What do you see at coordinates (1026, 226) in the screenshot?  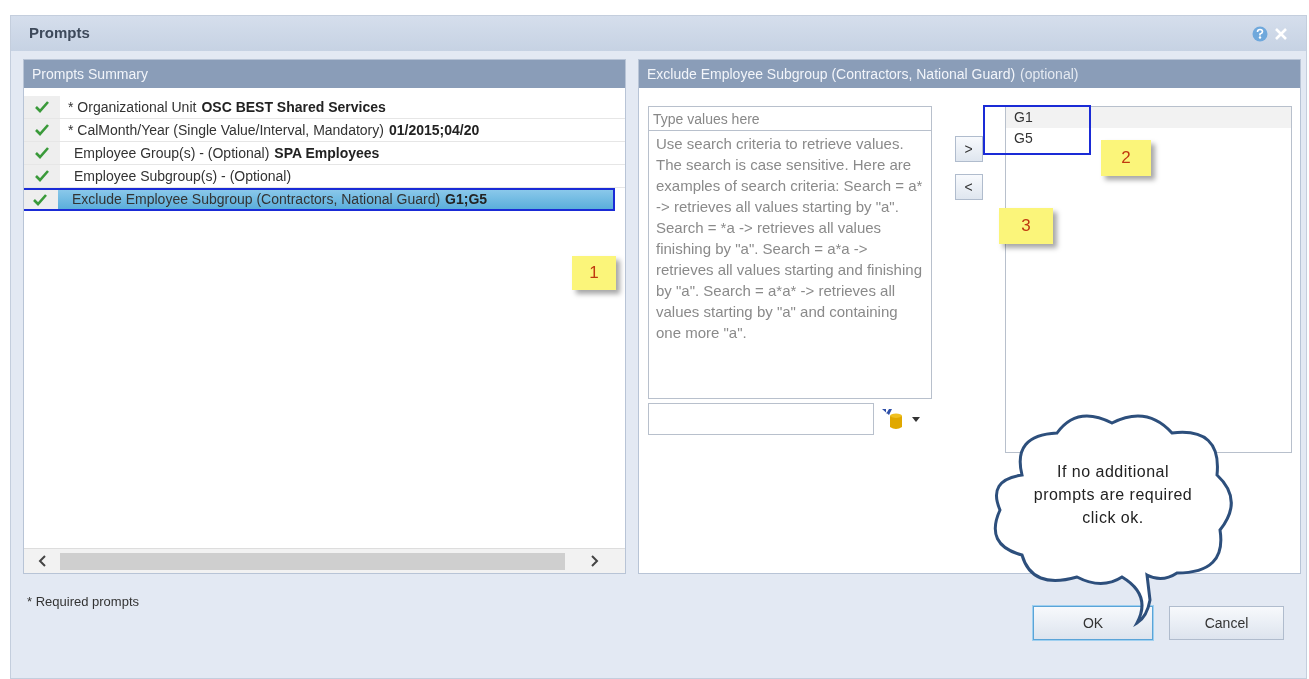 I see `sticky-note: 3` at bounding box center [1026, 226].